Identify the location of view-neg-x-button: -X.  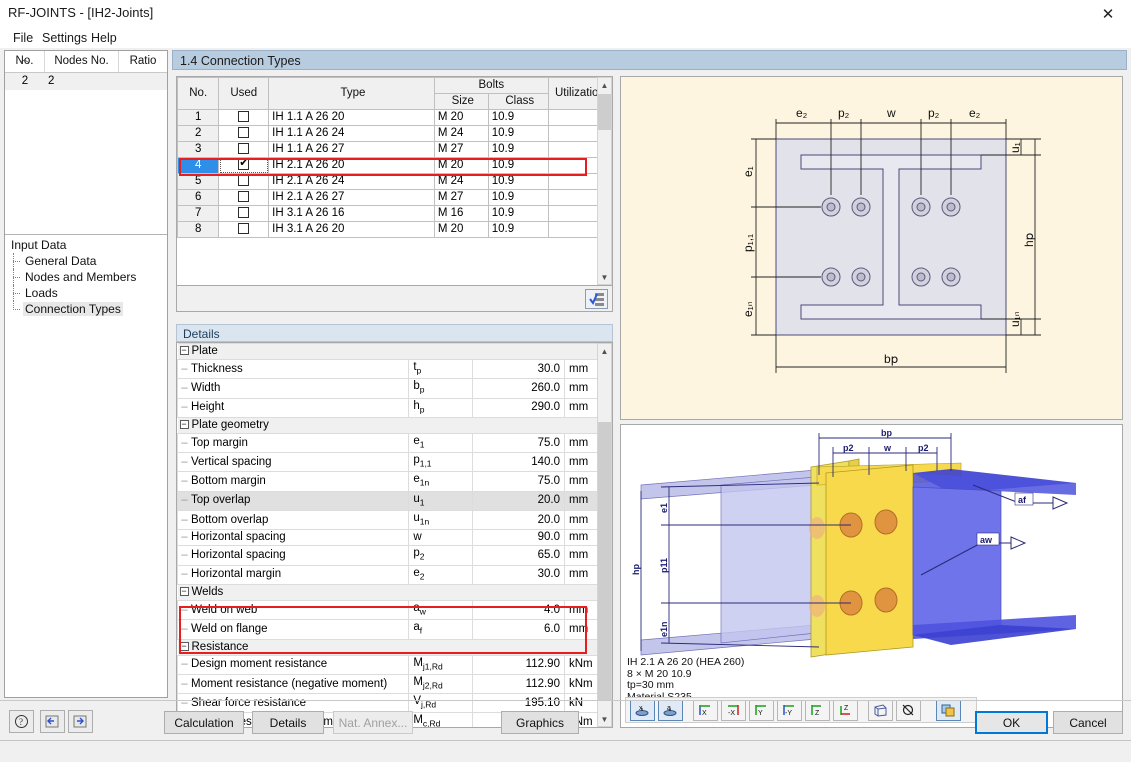
(733, 710).